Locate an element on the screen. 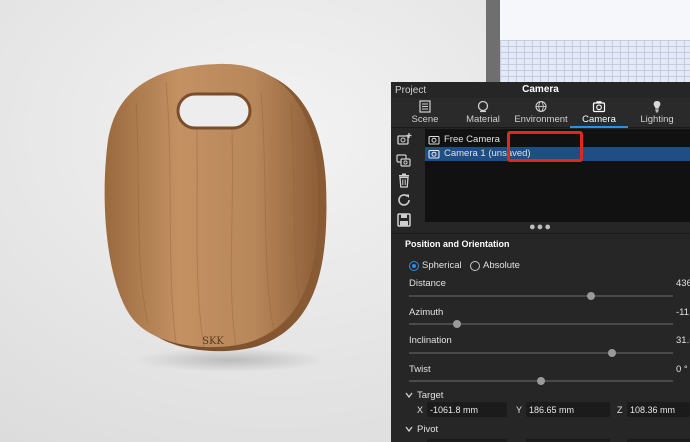  scene-icon is located at coordinates (425, 106).